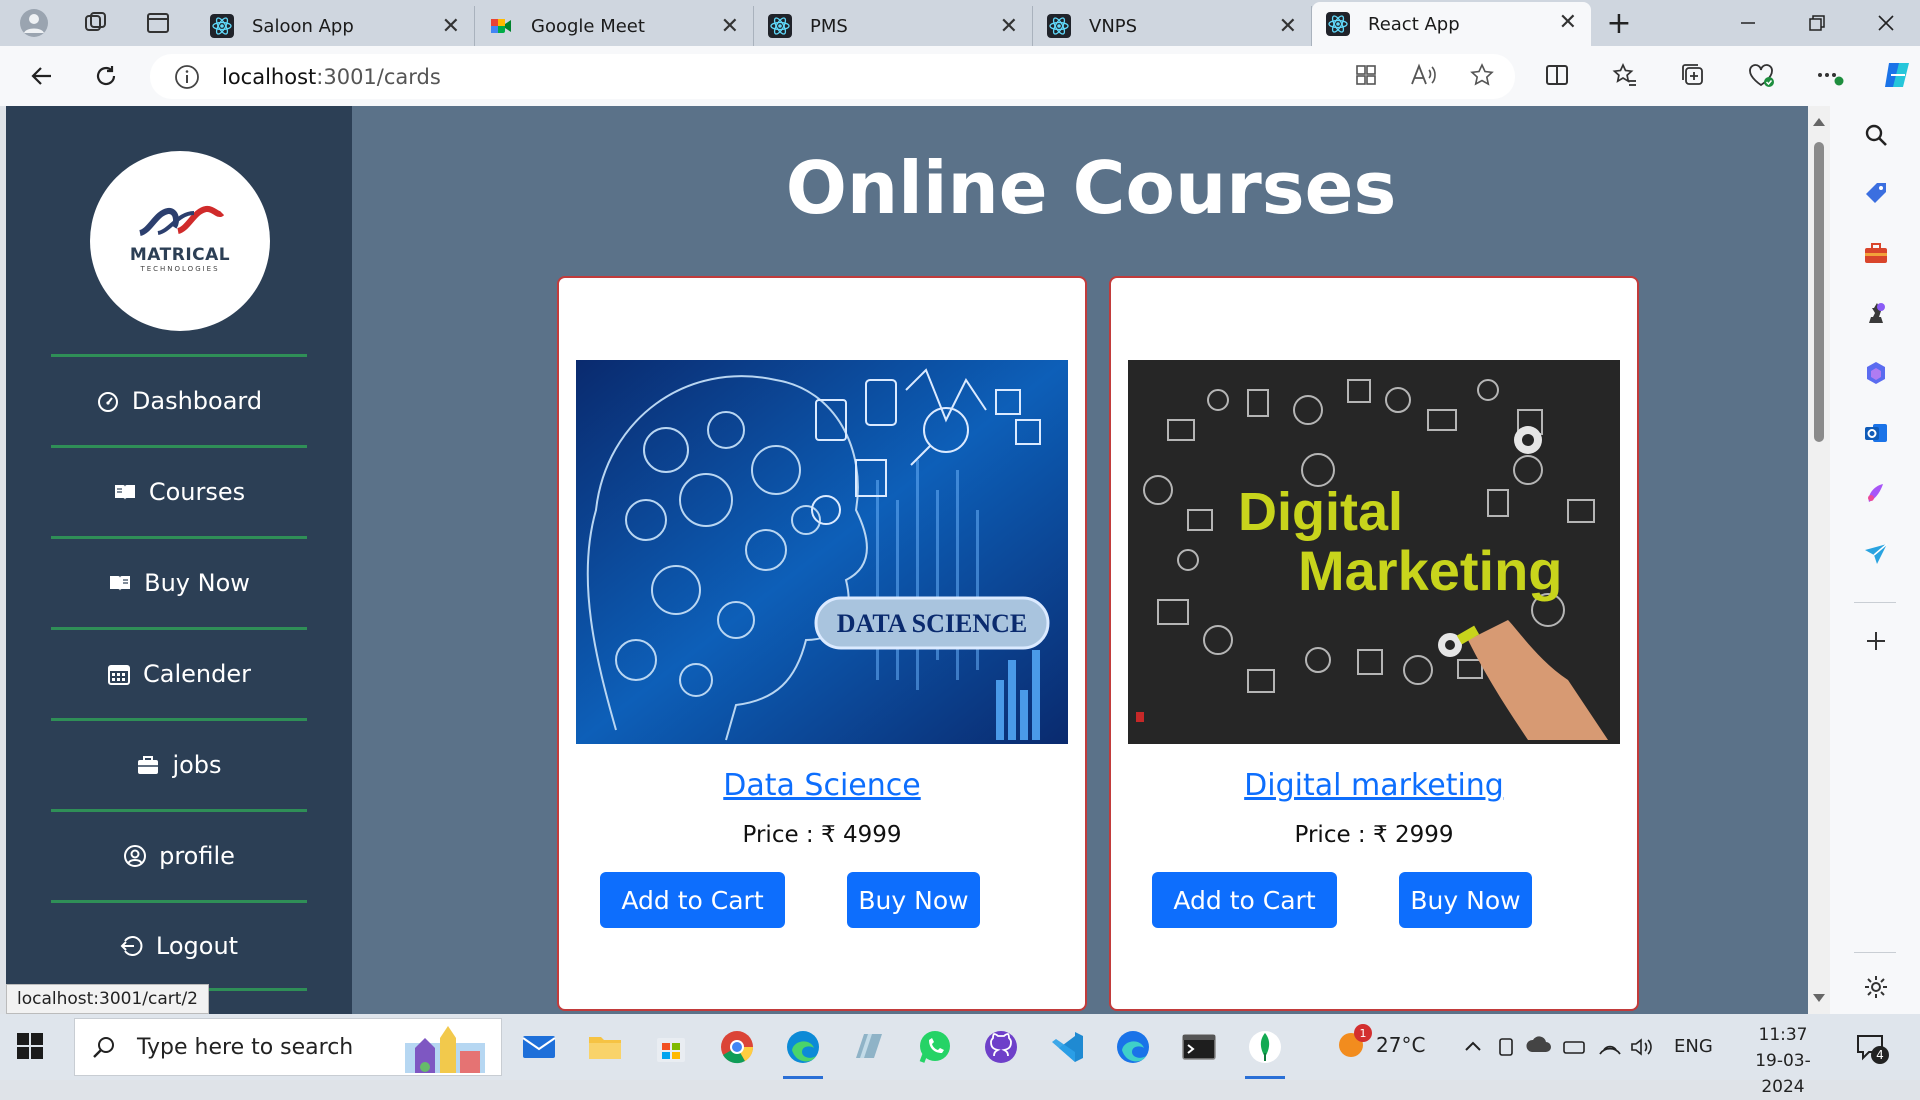 The height and width of the screenshot is (1100, 1920). Describe the element at coordinates (1374, 835) in the screenshot. I see `course-price: Price : ₹ 2999` at that location.